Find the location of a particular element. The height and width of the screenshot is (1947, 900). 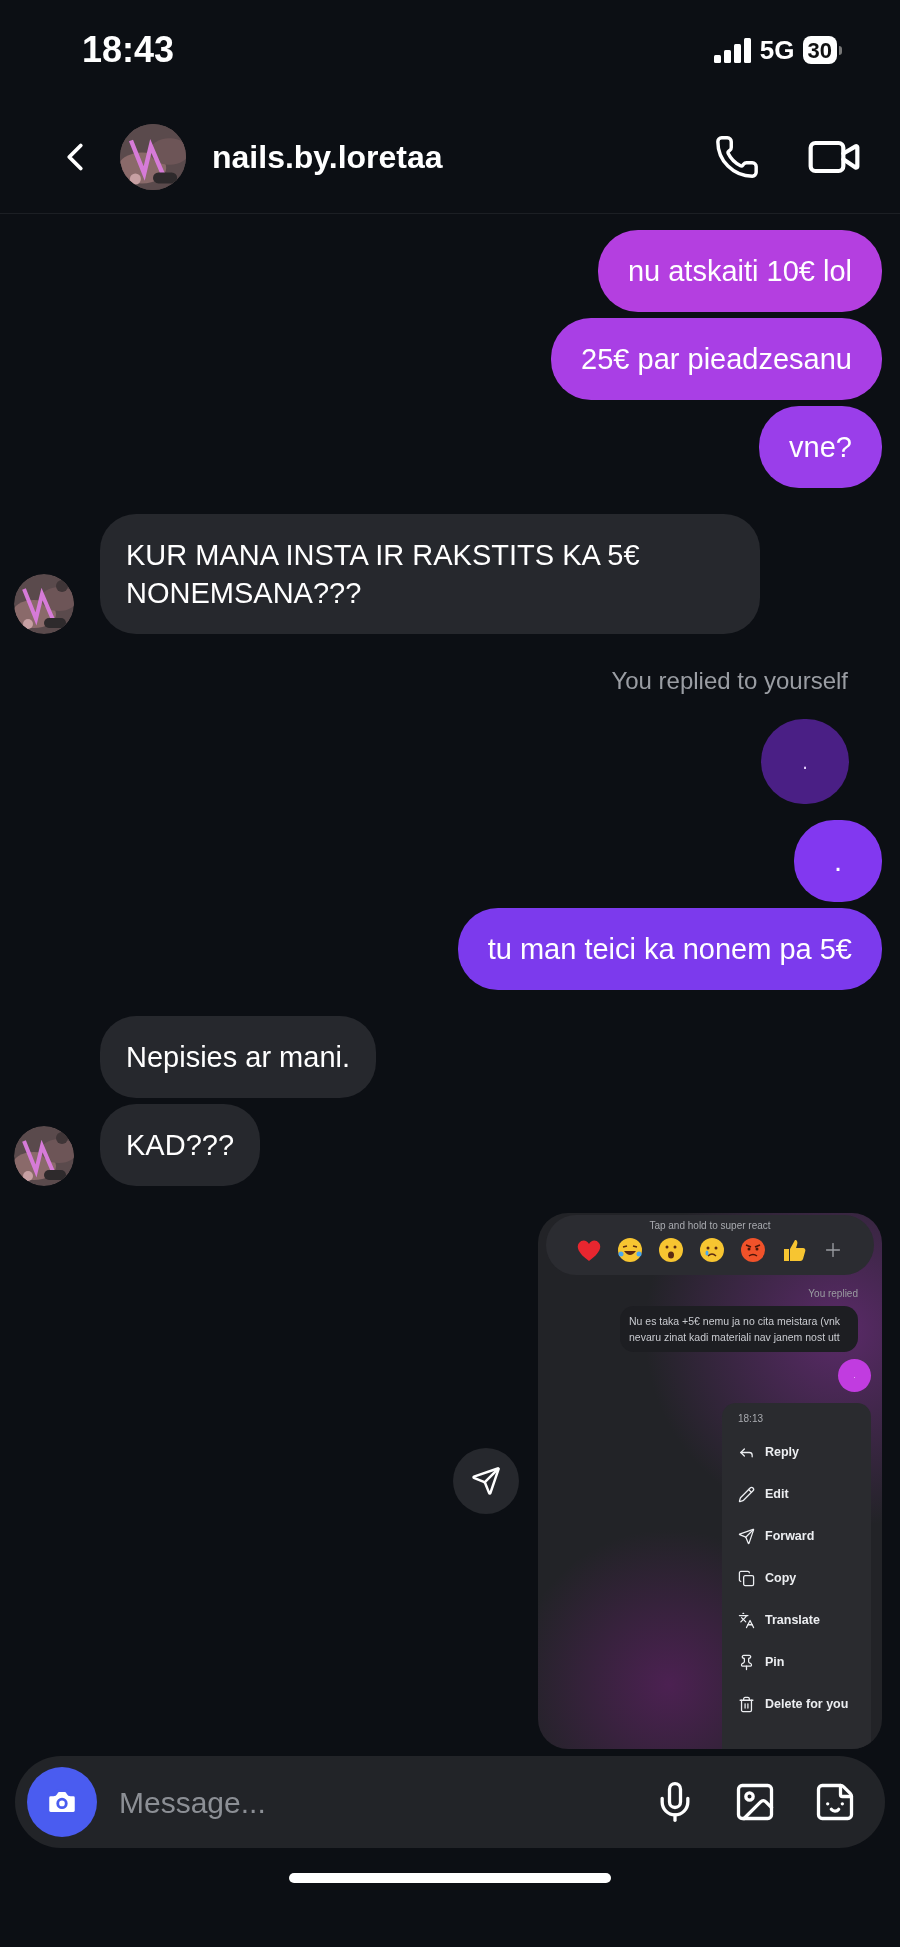

translate-icon is located at coordinates (746, 1620).